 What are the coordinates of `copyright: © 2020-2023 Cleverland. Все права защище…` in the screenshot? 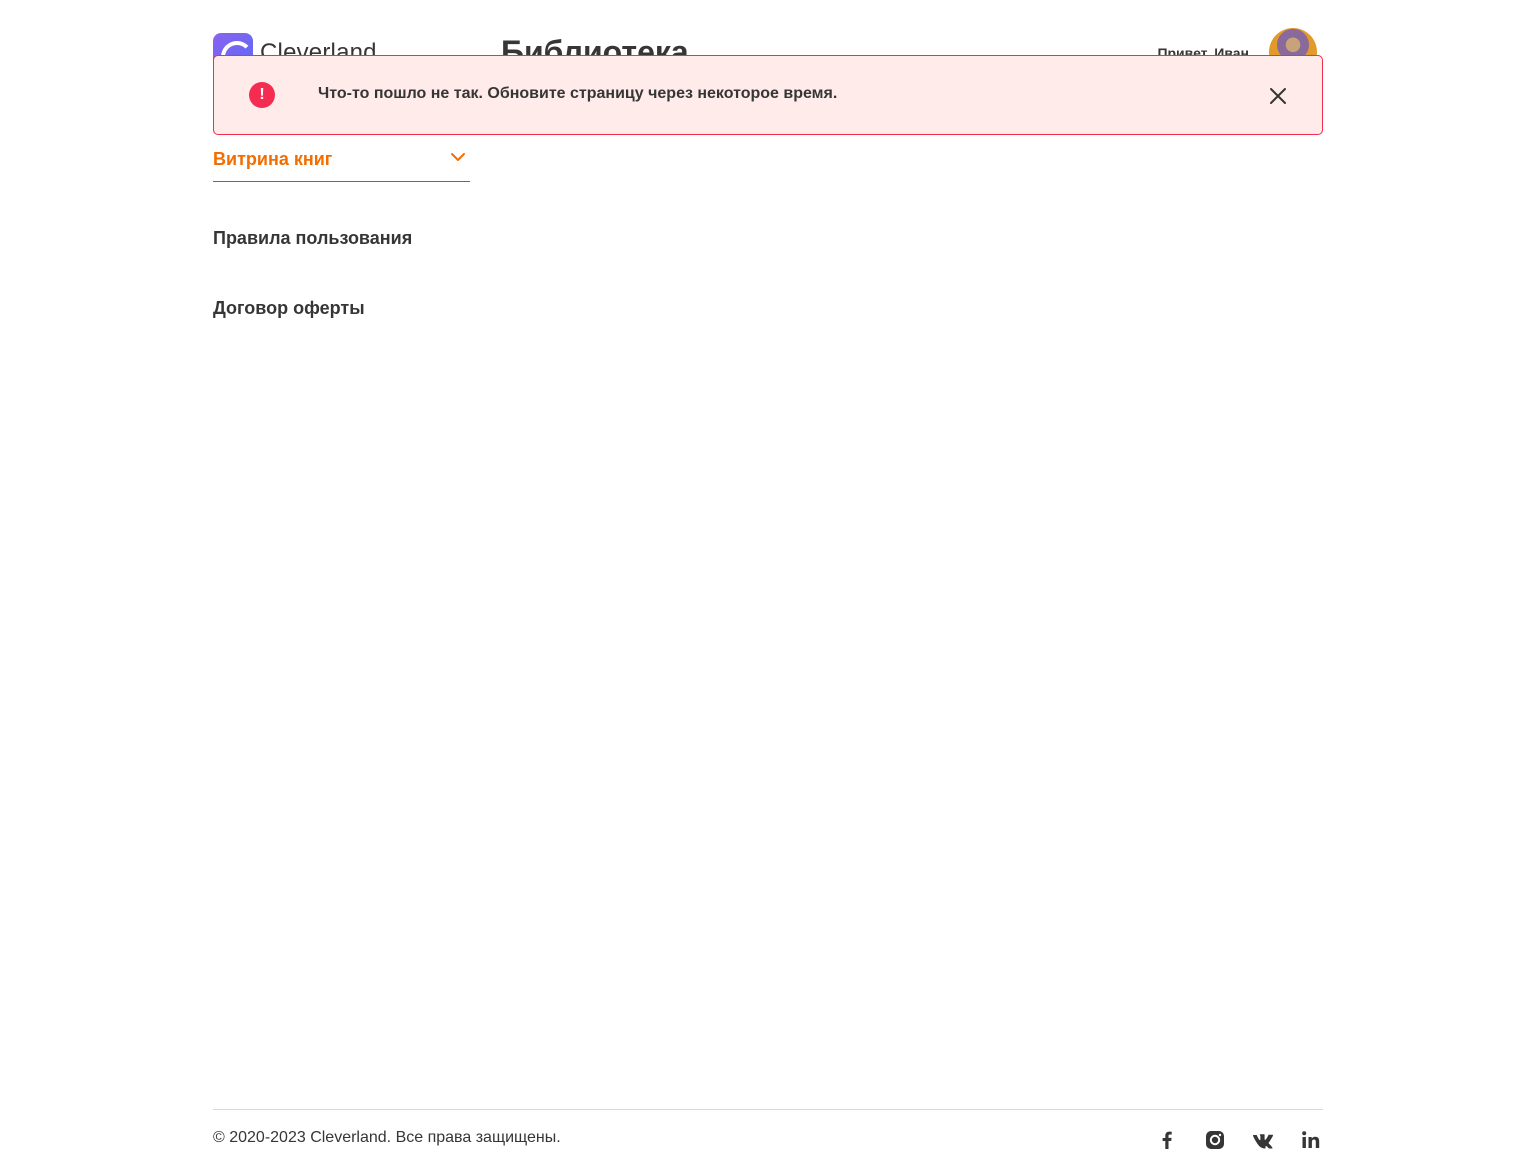 It's located at (387, 1137).